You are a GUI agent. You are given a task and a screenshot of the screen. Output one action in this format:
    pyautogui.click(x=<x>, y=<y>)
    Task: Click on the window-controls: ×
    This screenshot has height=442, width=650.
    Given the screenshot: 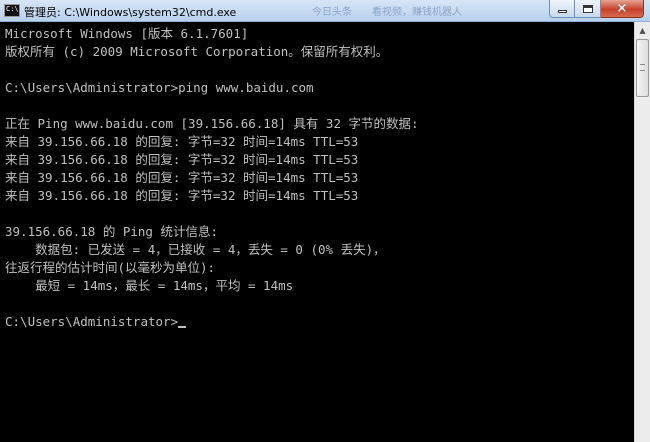 What is the action you would take?
    pyautogui.click(x=596, y=9)
    